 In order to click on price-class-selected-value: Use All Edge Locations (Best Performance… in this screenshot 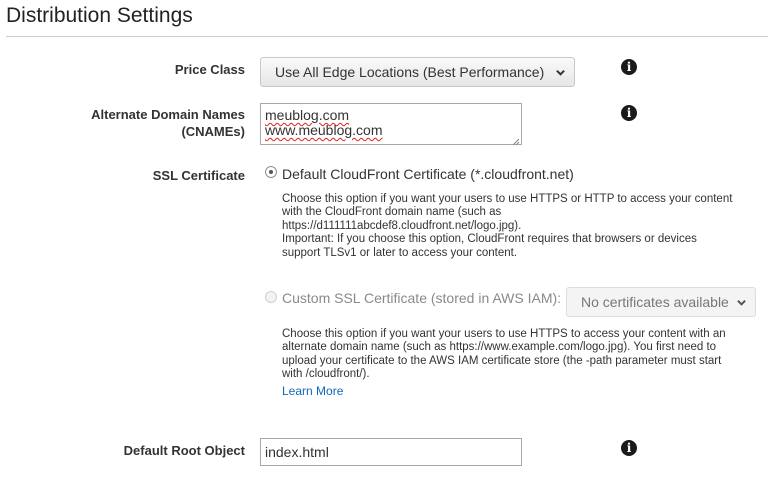, I will do `click(410, 72)`.